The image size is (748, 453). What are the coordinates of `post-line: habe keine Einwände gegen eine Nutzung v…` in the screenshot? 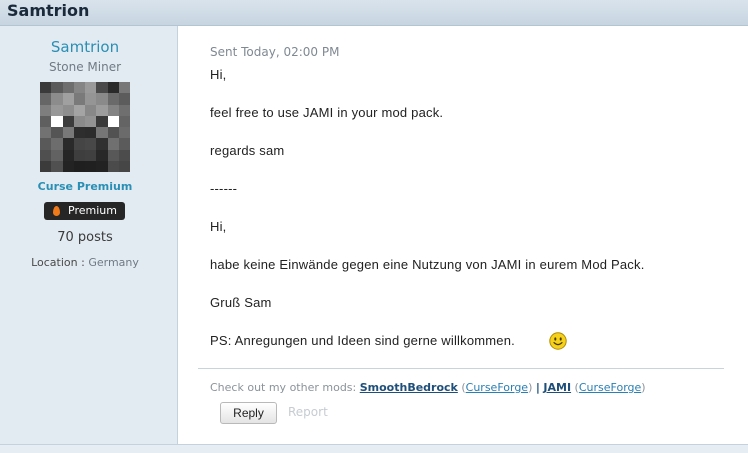 It's located at (427, 264).